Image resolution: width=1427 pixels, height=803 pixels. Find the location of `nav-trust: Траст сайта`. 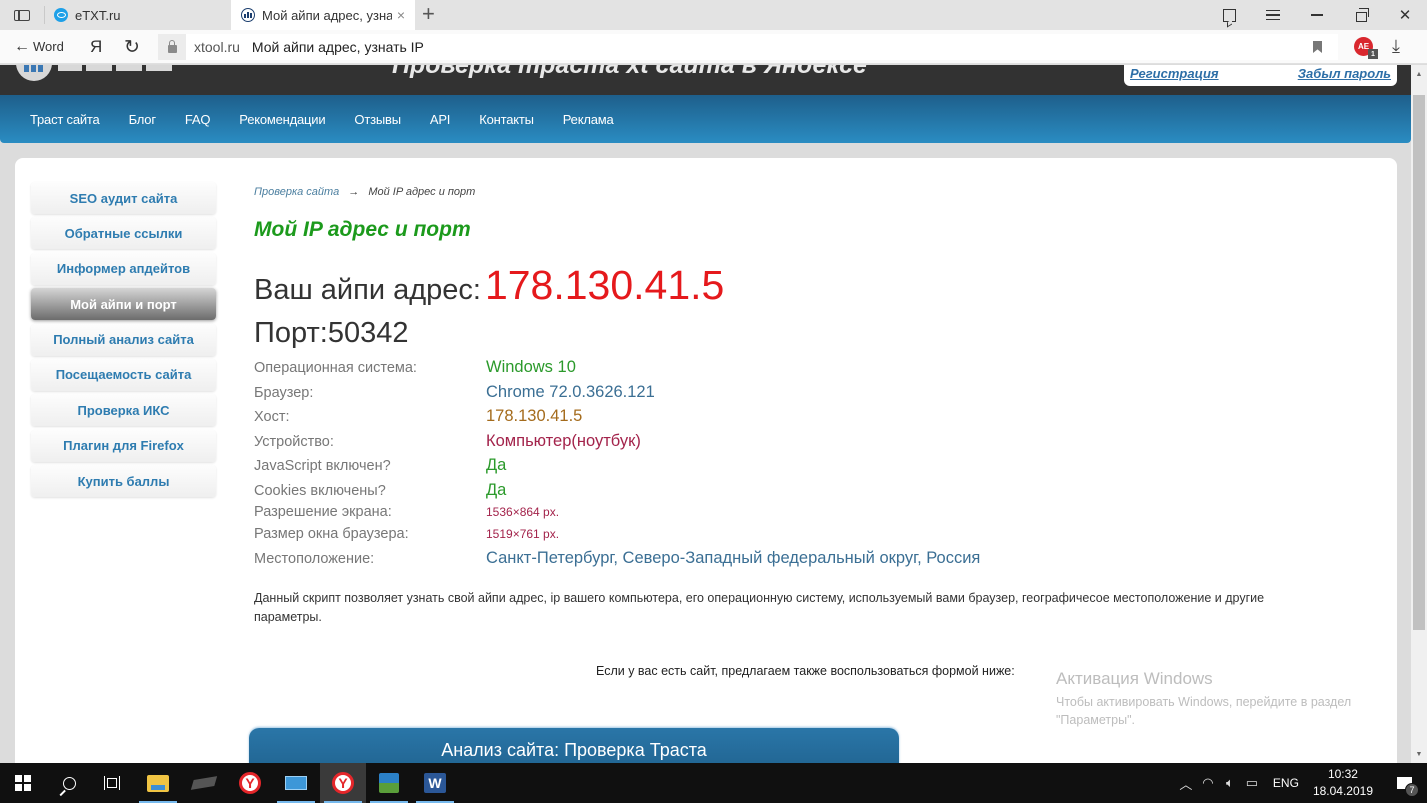

nav-trust: Траст сайта is located at coordinates (65, 119).